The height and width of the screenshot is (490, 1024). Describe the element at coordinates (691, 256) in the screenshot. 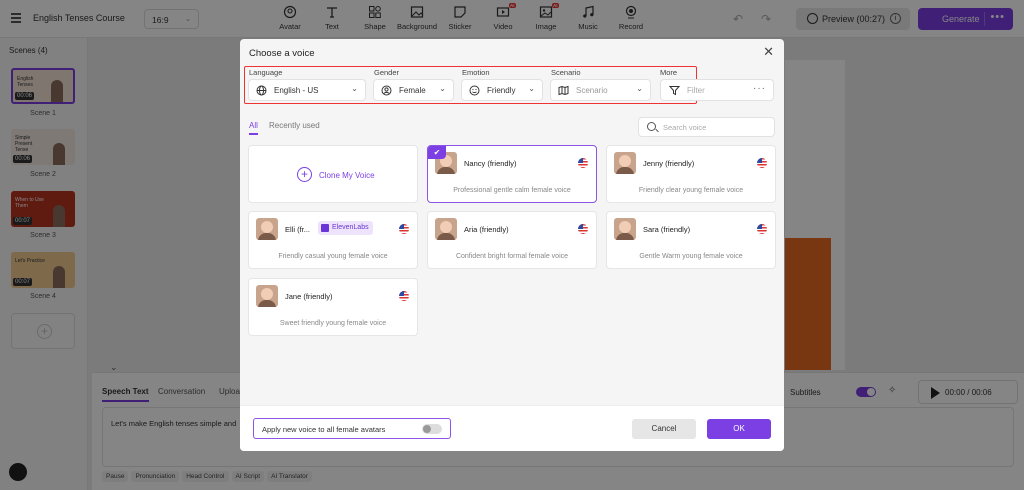

I see `voice-description: Gentle Warm young female voice` at that location.